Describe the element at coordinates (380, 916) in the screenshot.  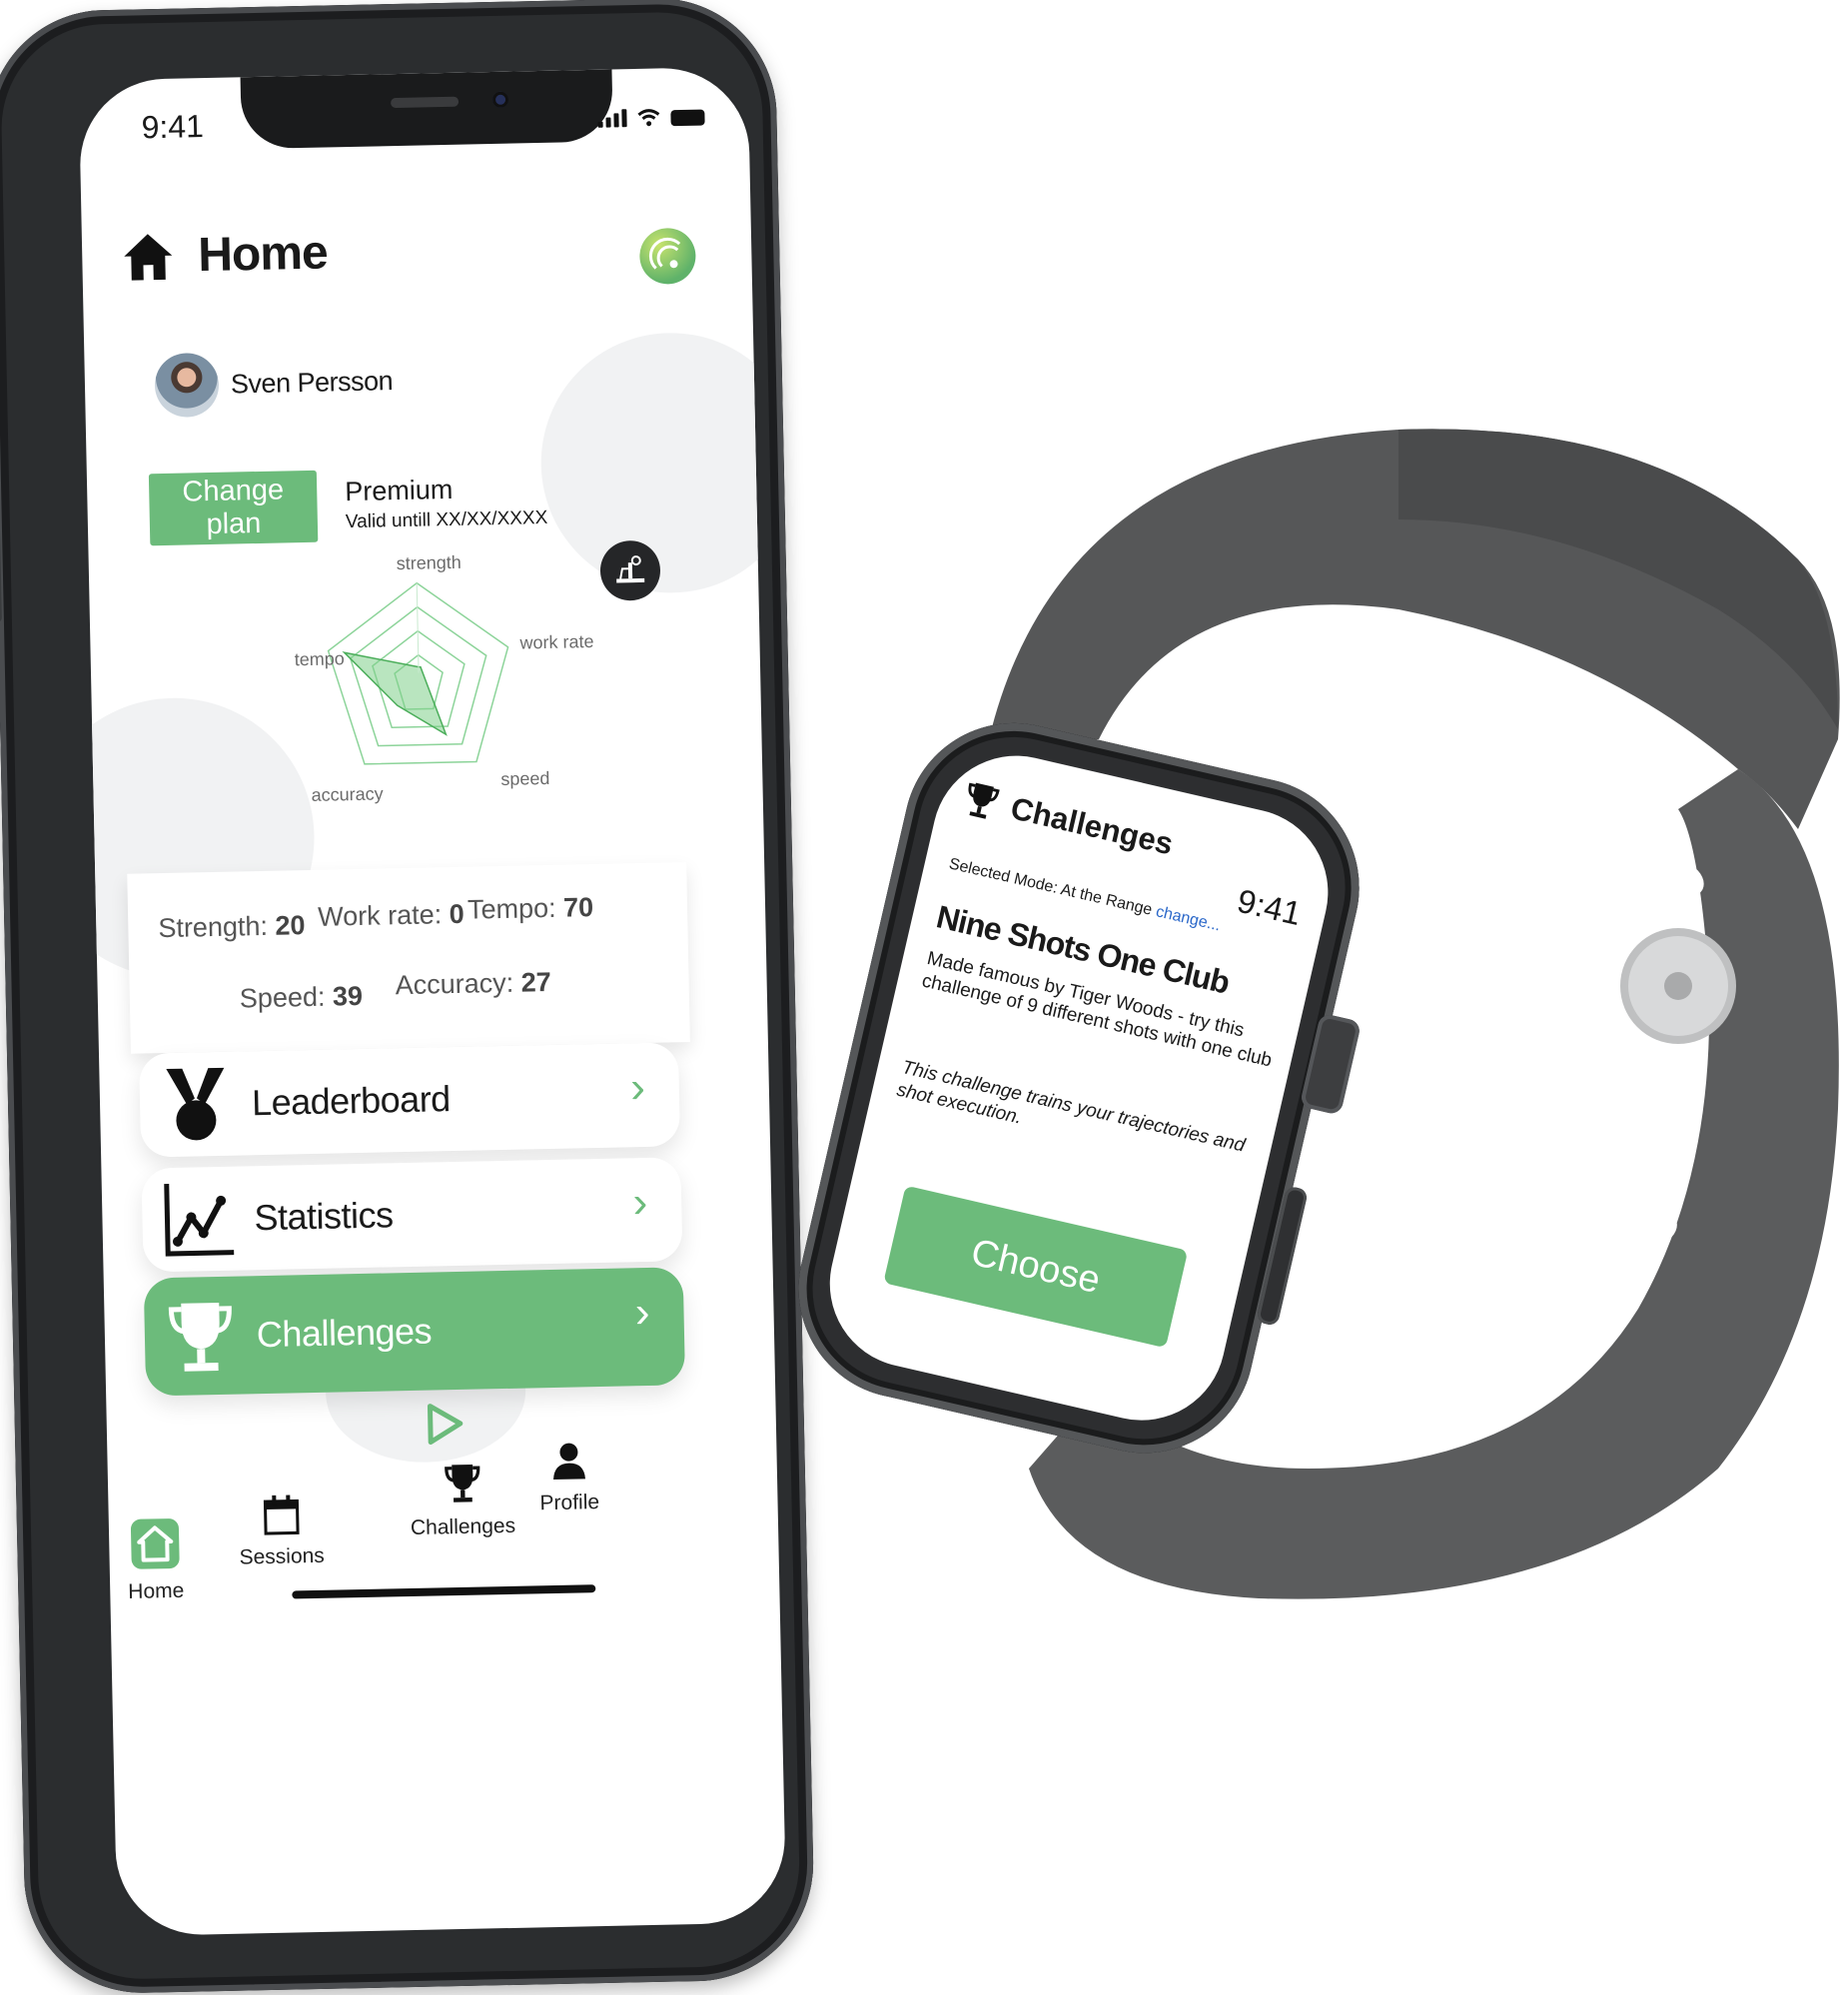
I see `stat-work-rate-label: Work rate:` at that location.